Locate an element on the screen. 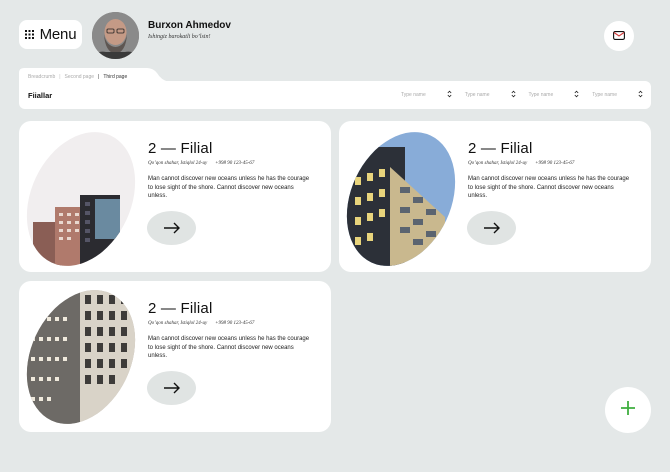  filter-select-1: Type name is located at coordinates (426, 95).